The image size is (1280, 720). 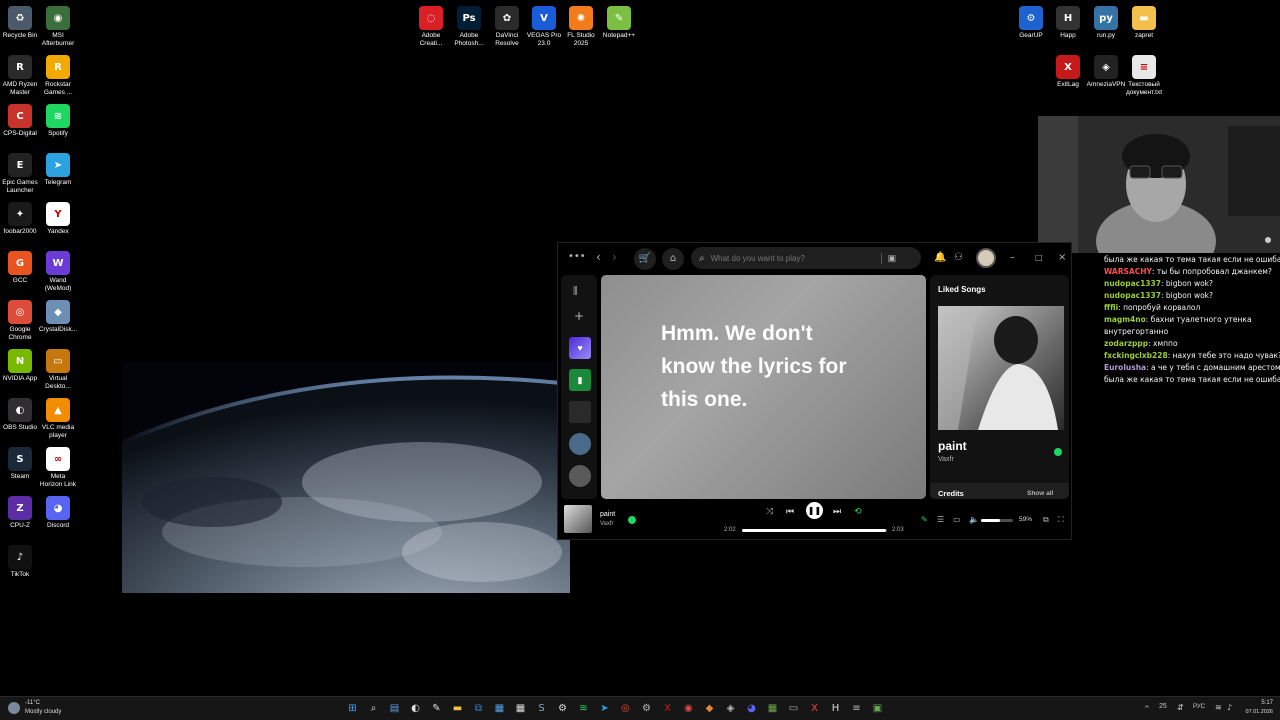 What do you see at coordinates (1144, 23) in the screenshot?
I see `desktop-shortcut: ▬ zapret` at bounding box center [1144, 23].